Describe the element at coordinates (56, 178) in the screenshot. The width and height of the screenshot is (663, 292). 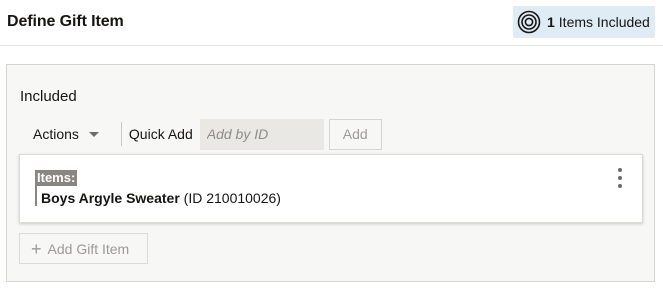
I see `items-label: Items:` at that location.